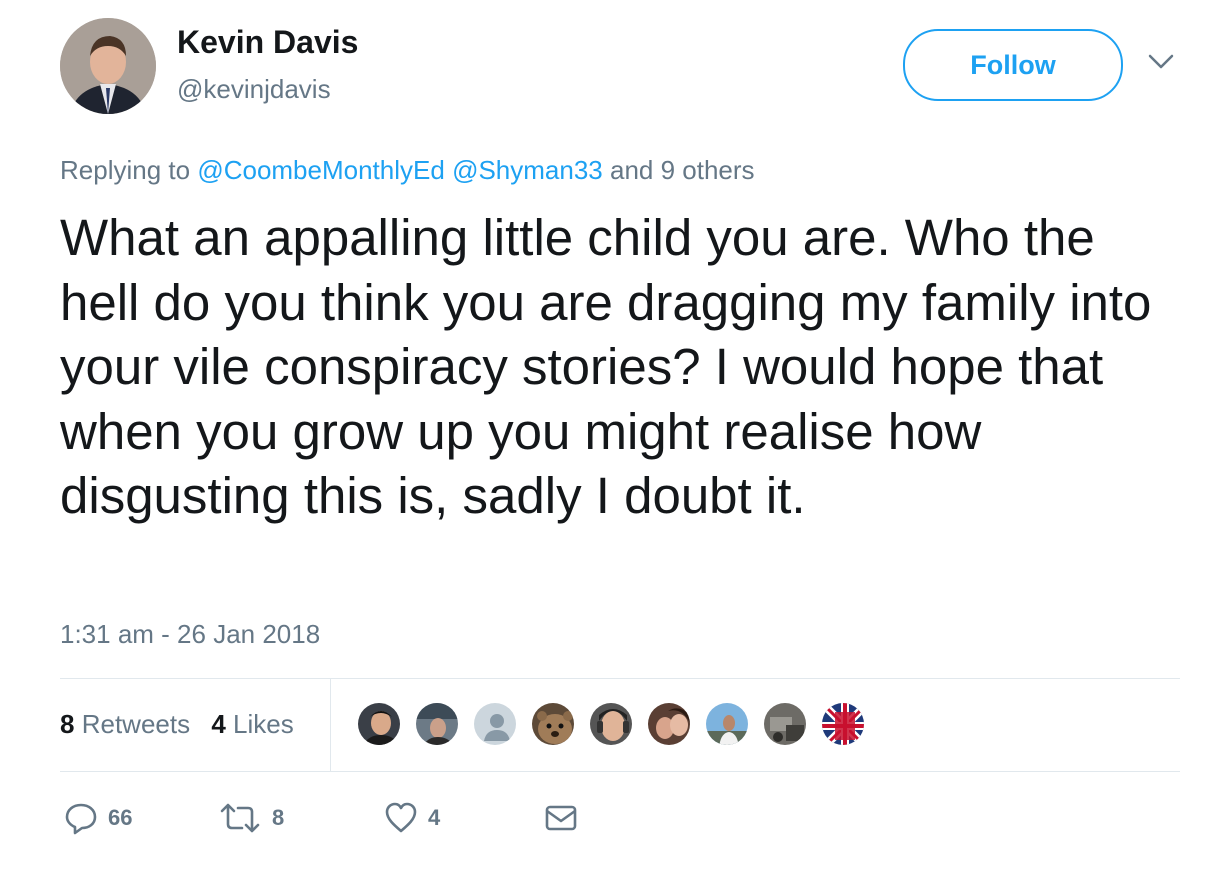  I want to click on envelope-icon, so click(561, 818).